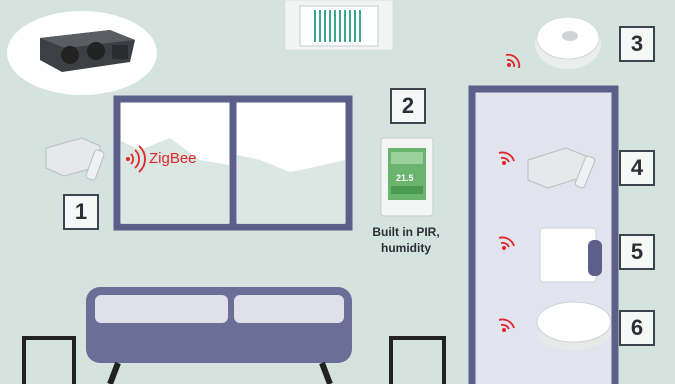 This screenshot has height=384, width=675. What do you see at coordinates (406, 232) in the screenshot?
I see `pir-caption-line1: Built in PIR,` at bounding box center [406, 232].